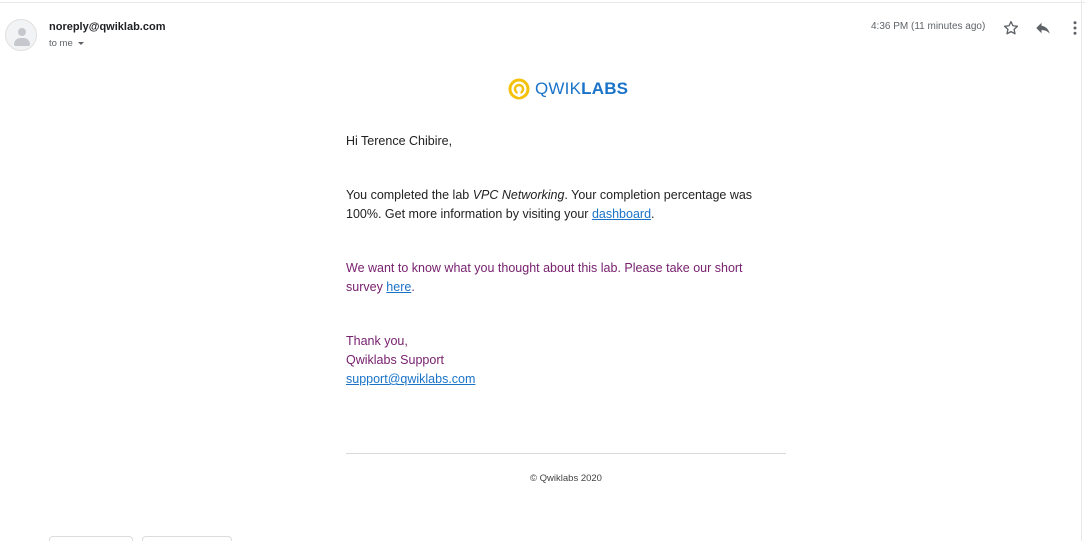 This screenshot has height=541, width=1085. Describe the element at coordinates (107, 27) in the screenshot. I see `sender-address: noreply@qwiklab.com` at that location.